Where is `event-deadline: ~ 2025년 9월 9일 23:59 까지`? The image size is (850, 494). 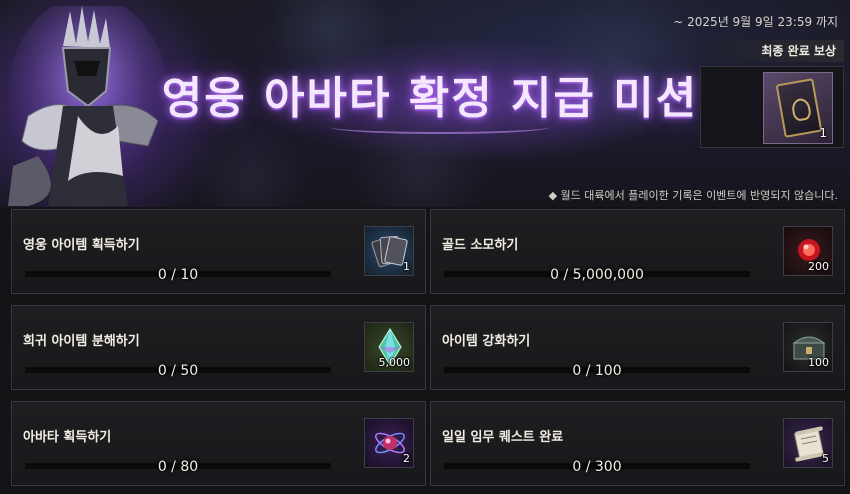 event-deadline: ~ 2025년 9월 9일 23:59 까지 is located at coordinates (755, 22).